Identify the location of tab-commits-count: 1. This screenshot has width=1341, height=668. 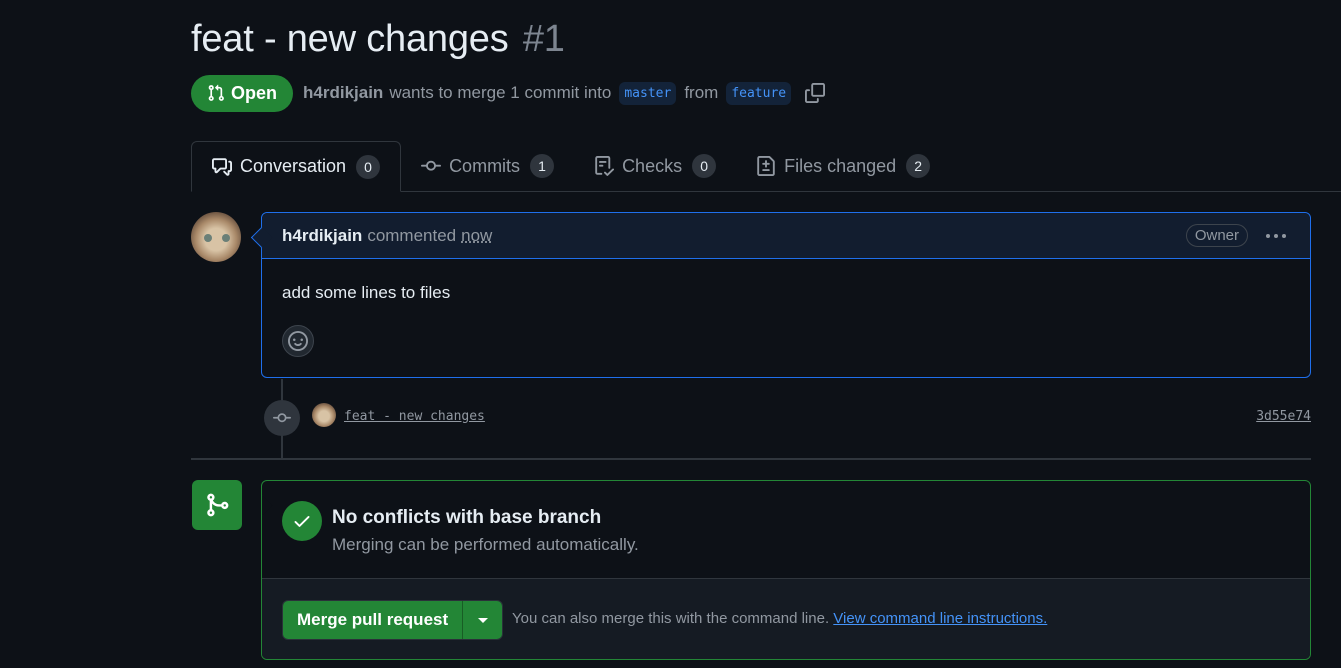
(542, 166).